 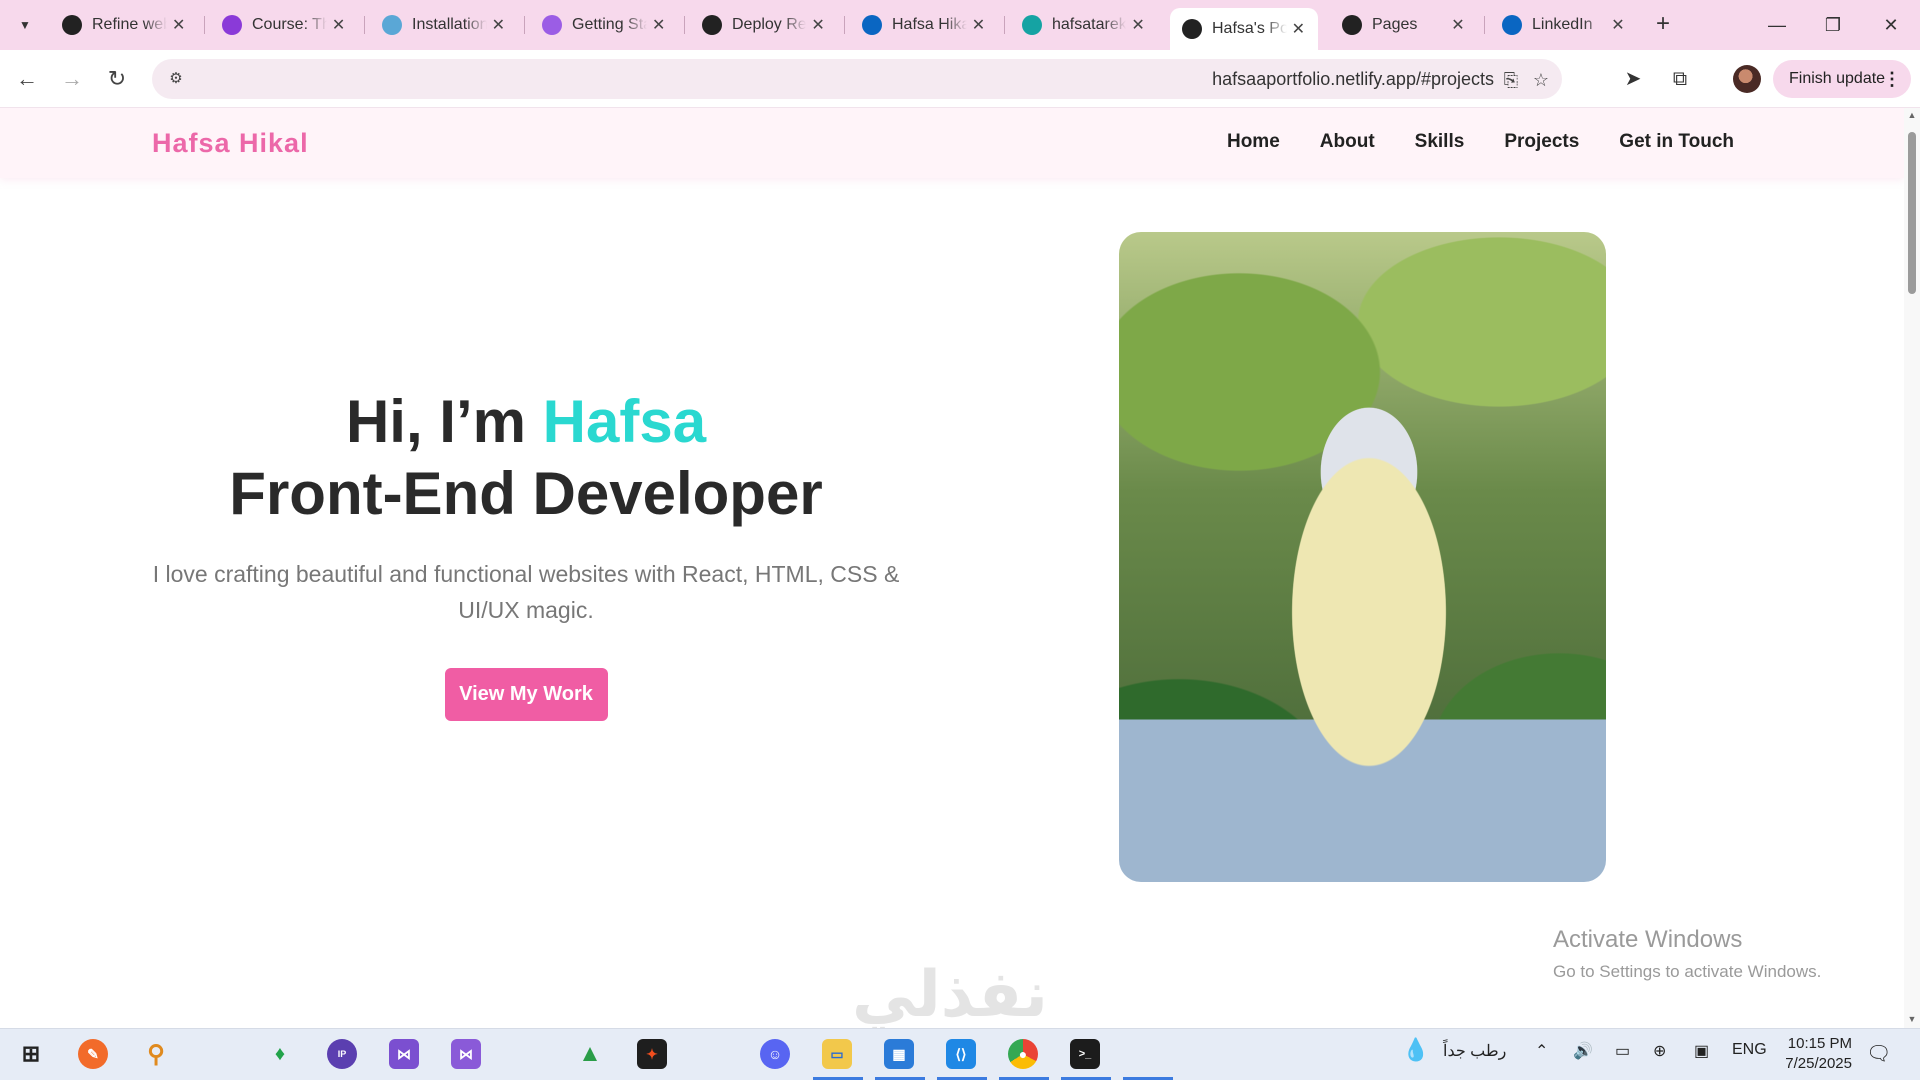 What do you see at coordinates (899, 1054) in the screenshot?
I see `store-icon: ▦` at bounding box center [899, 1054].